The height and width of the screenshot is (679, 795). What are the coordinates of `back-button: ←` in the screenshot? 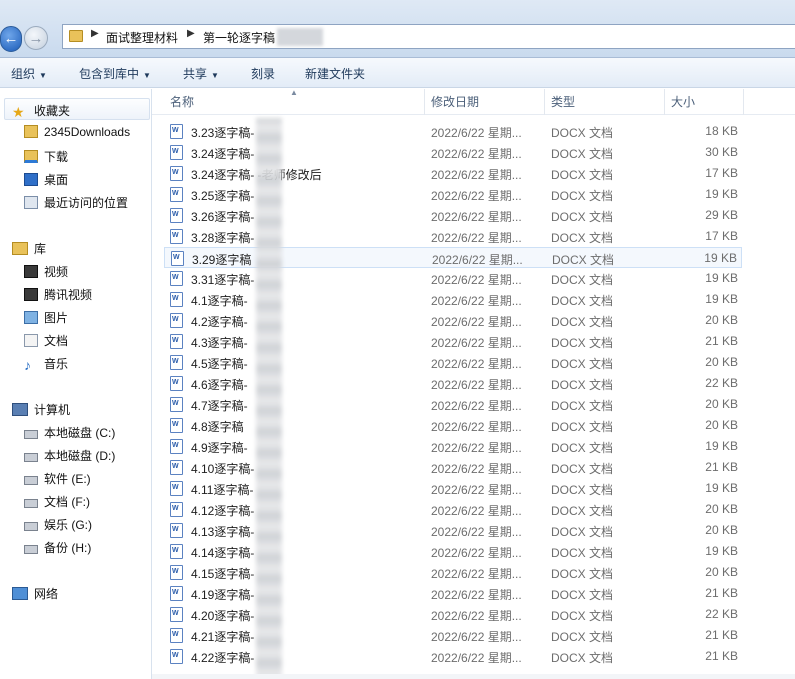 It's located at (11, 39).